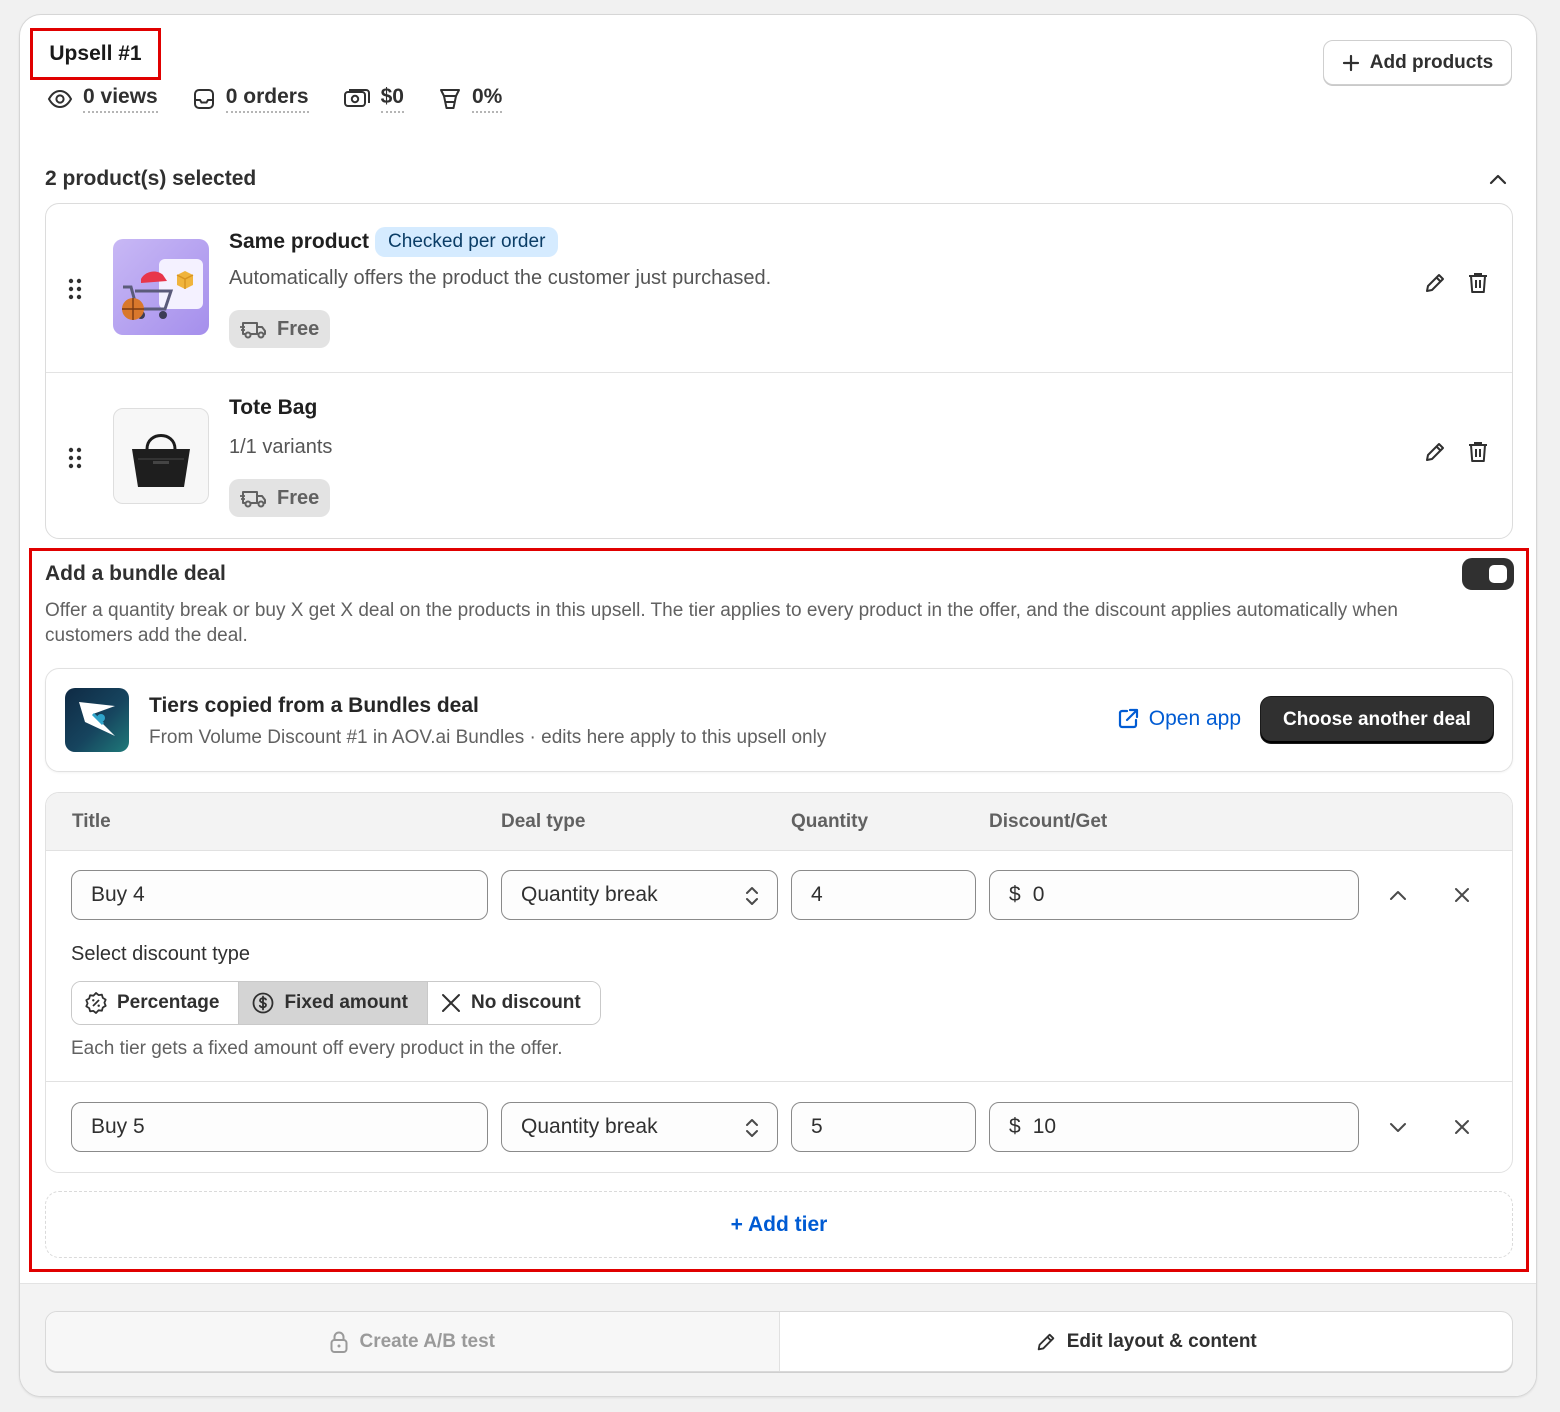 The height and width of the screenshot is (1412, 1560). What do you see at coordinates (470, 99) in the screenshot?
I see `stat-conversion: 0%` at bounding box center [470, 99].